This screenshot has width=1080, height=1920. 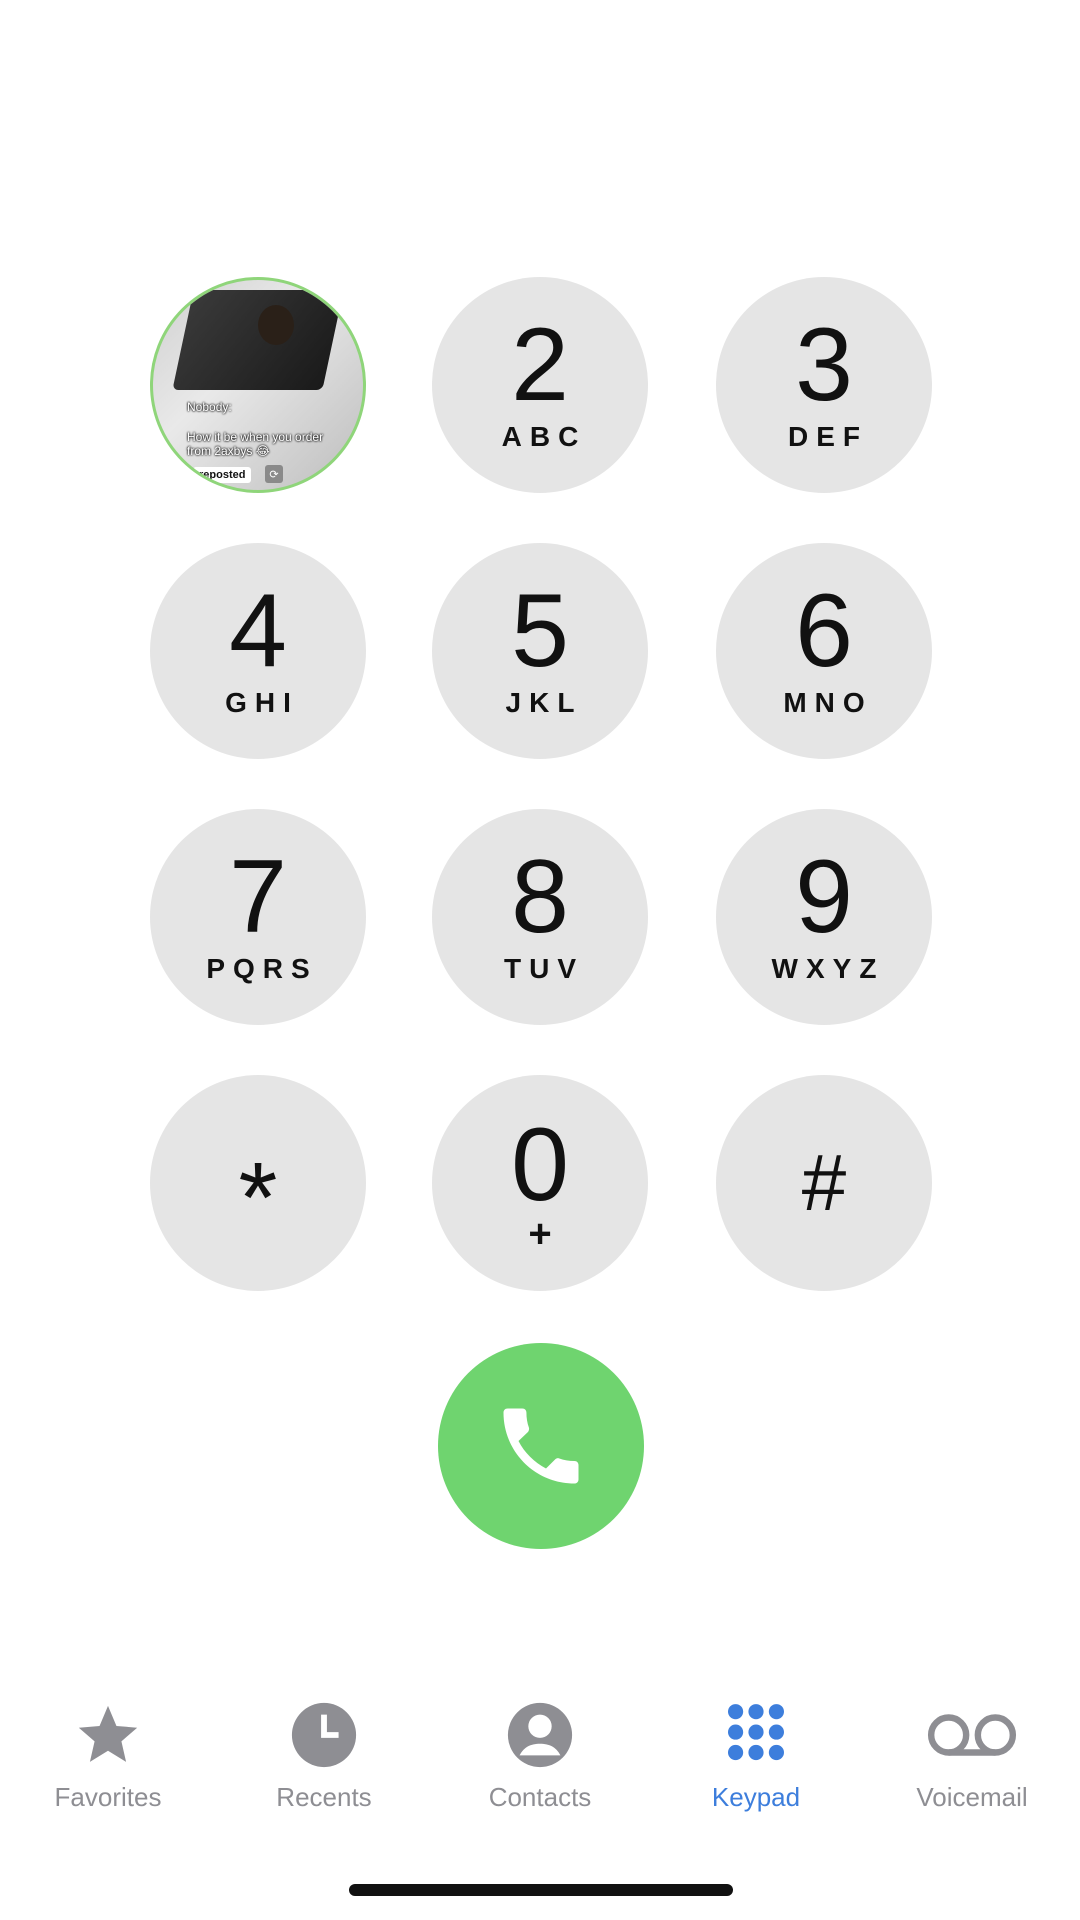 What do you see at coordinates (540, 1735) in the screenshot?
I see `person-circle-icon` at bounding box center [540, 1735].